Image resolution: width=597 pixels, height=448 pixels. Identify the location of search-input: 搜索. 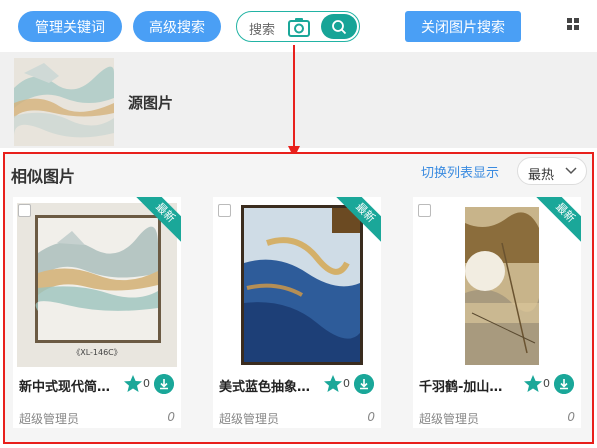
(262, 28).